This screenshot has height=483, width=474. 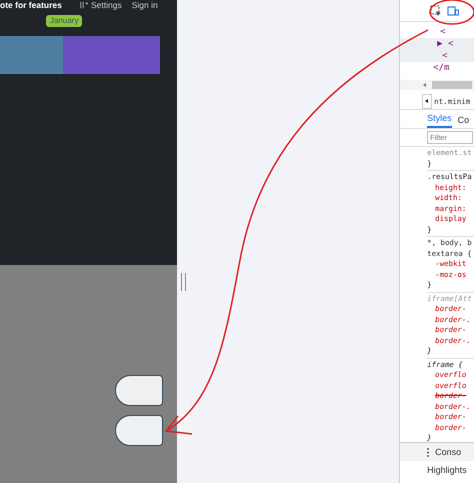 What do you see at coordinates (428, 452) in the screenshot?
I see `more-icon` at bounding box center [428, 452].